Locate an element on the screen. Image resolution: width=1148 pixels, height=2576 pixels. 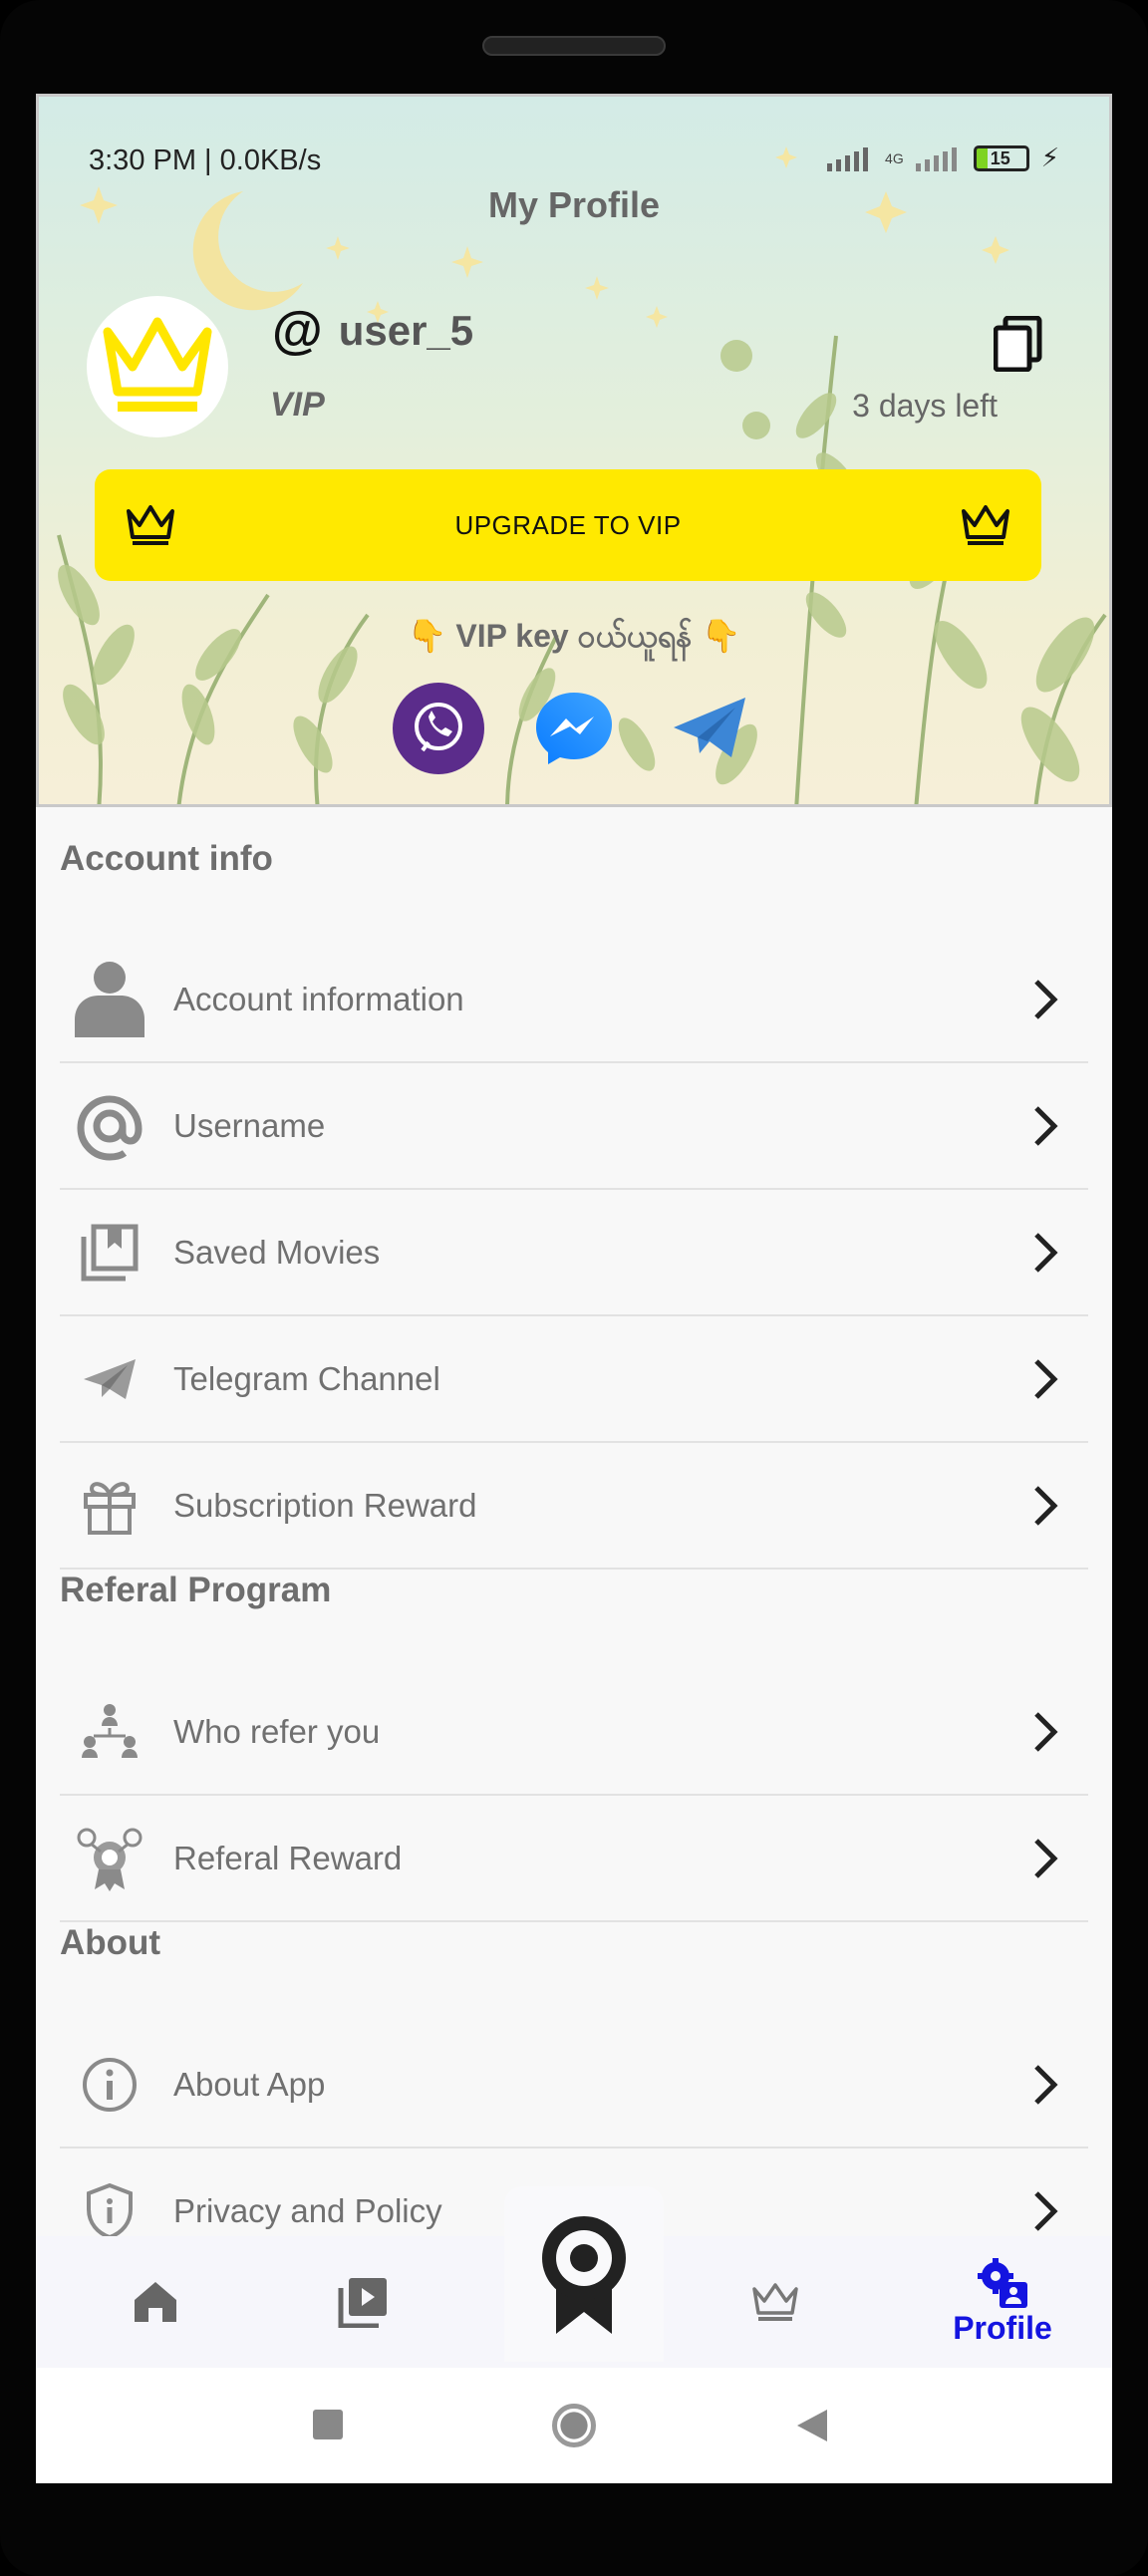
battery-icon: 15 is located at coordinates (1001, 157).